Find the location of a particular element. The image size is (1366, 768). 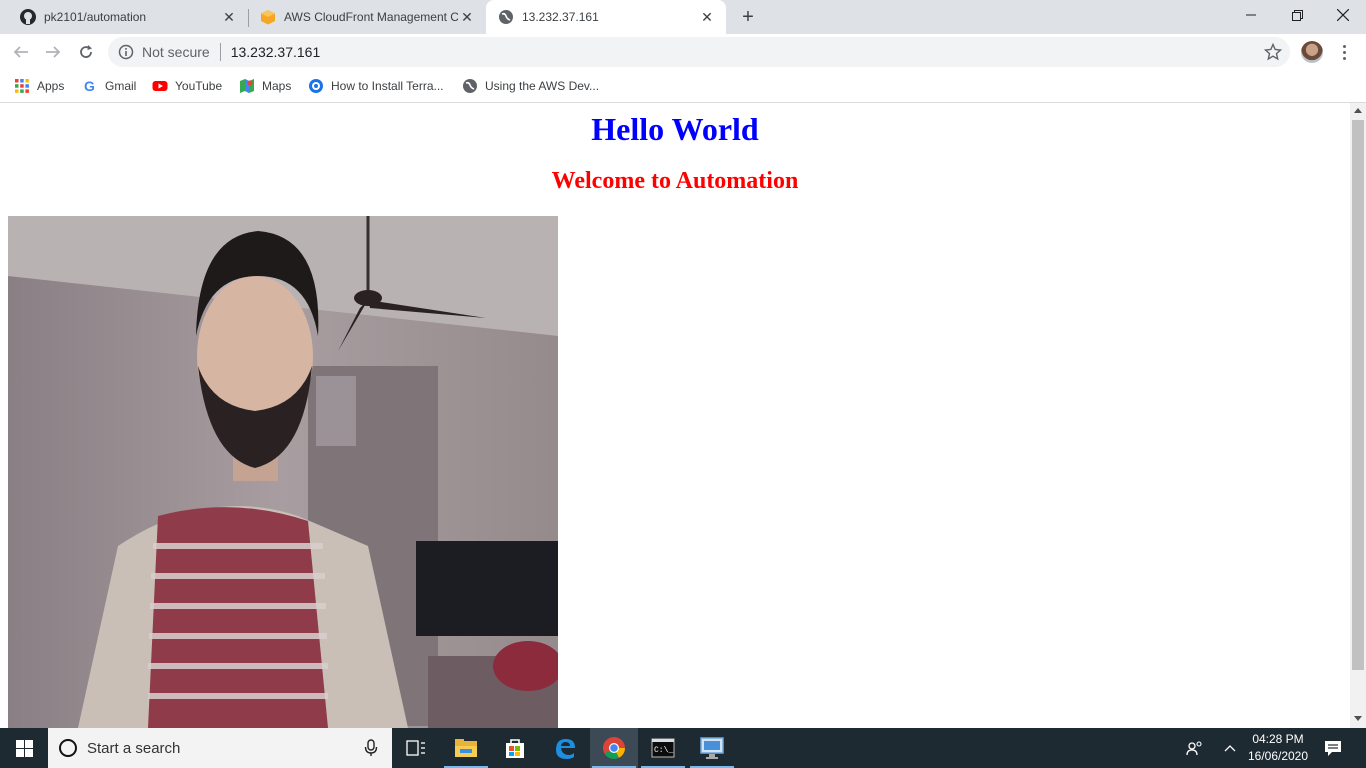

browser-toolbar: Not secure 13.232.37.161 is located at coordinates (683, 52).